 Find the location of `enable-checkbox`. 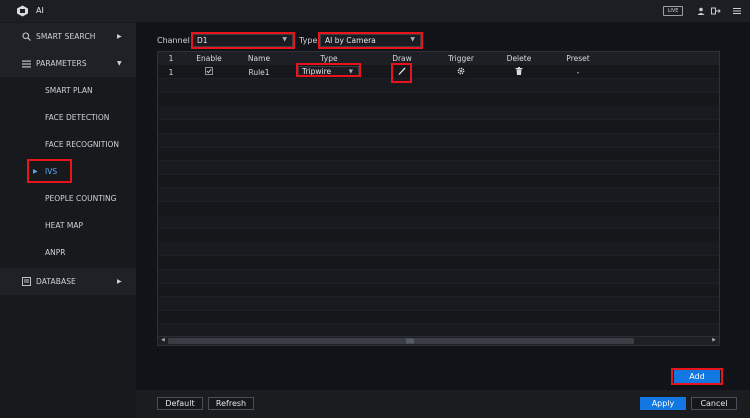

enable-checkbox is located at coordinates (209, 72).